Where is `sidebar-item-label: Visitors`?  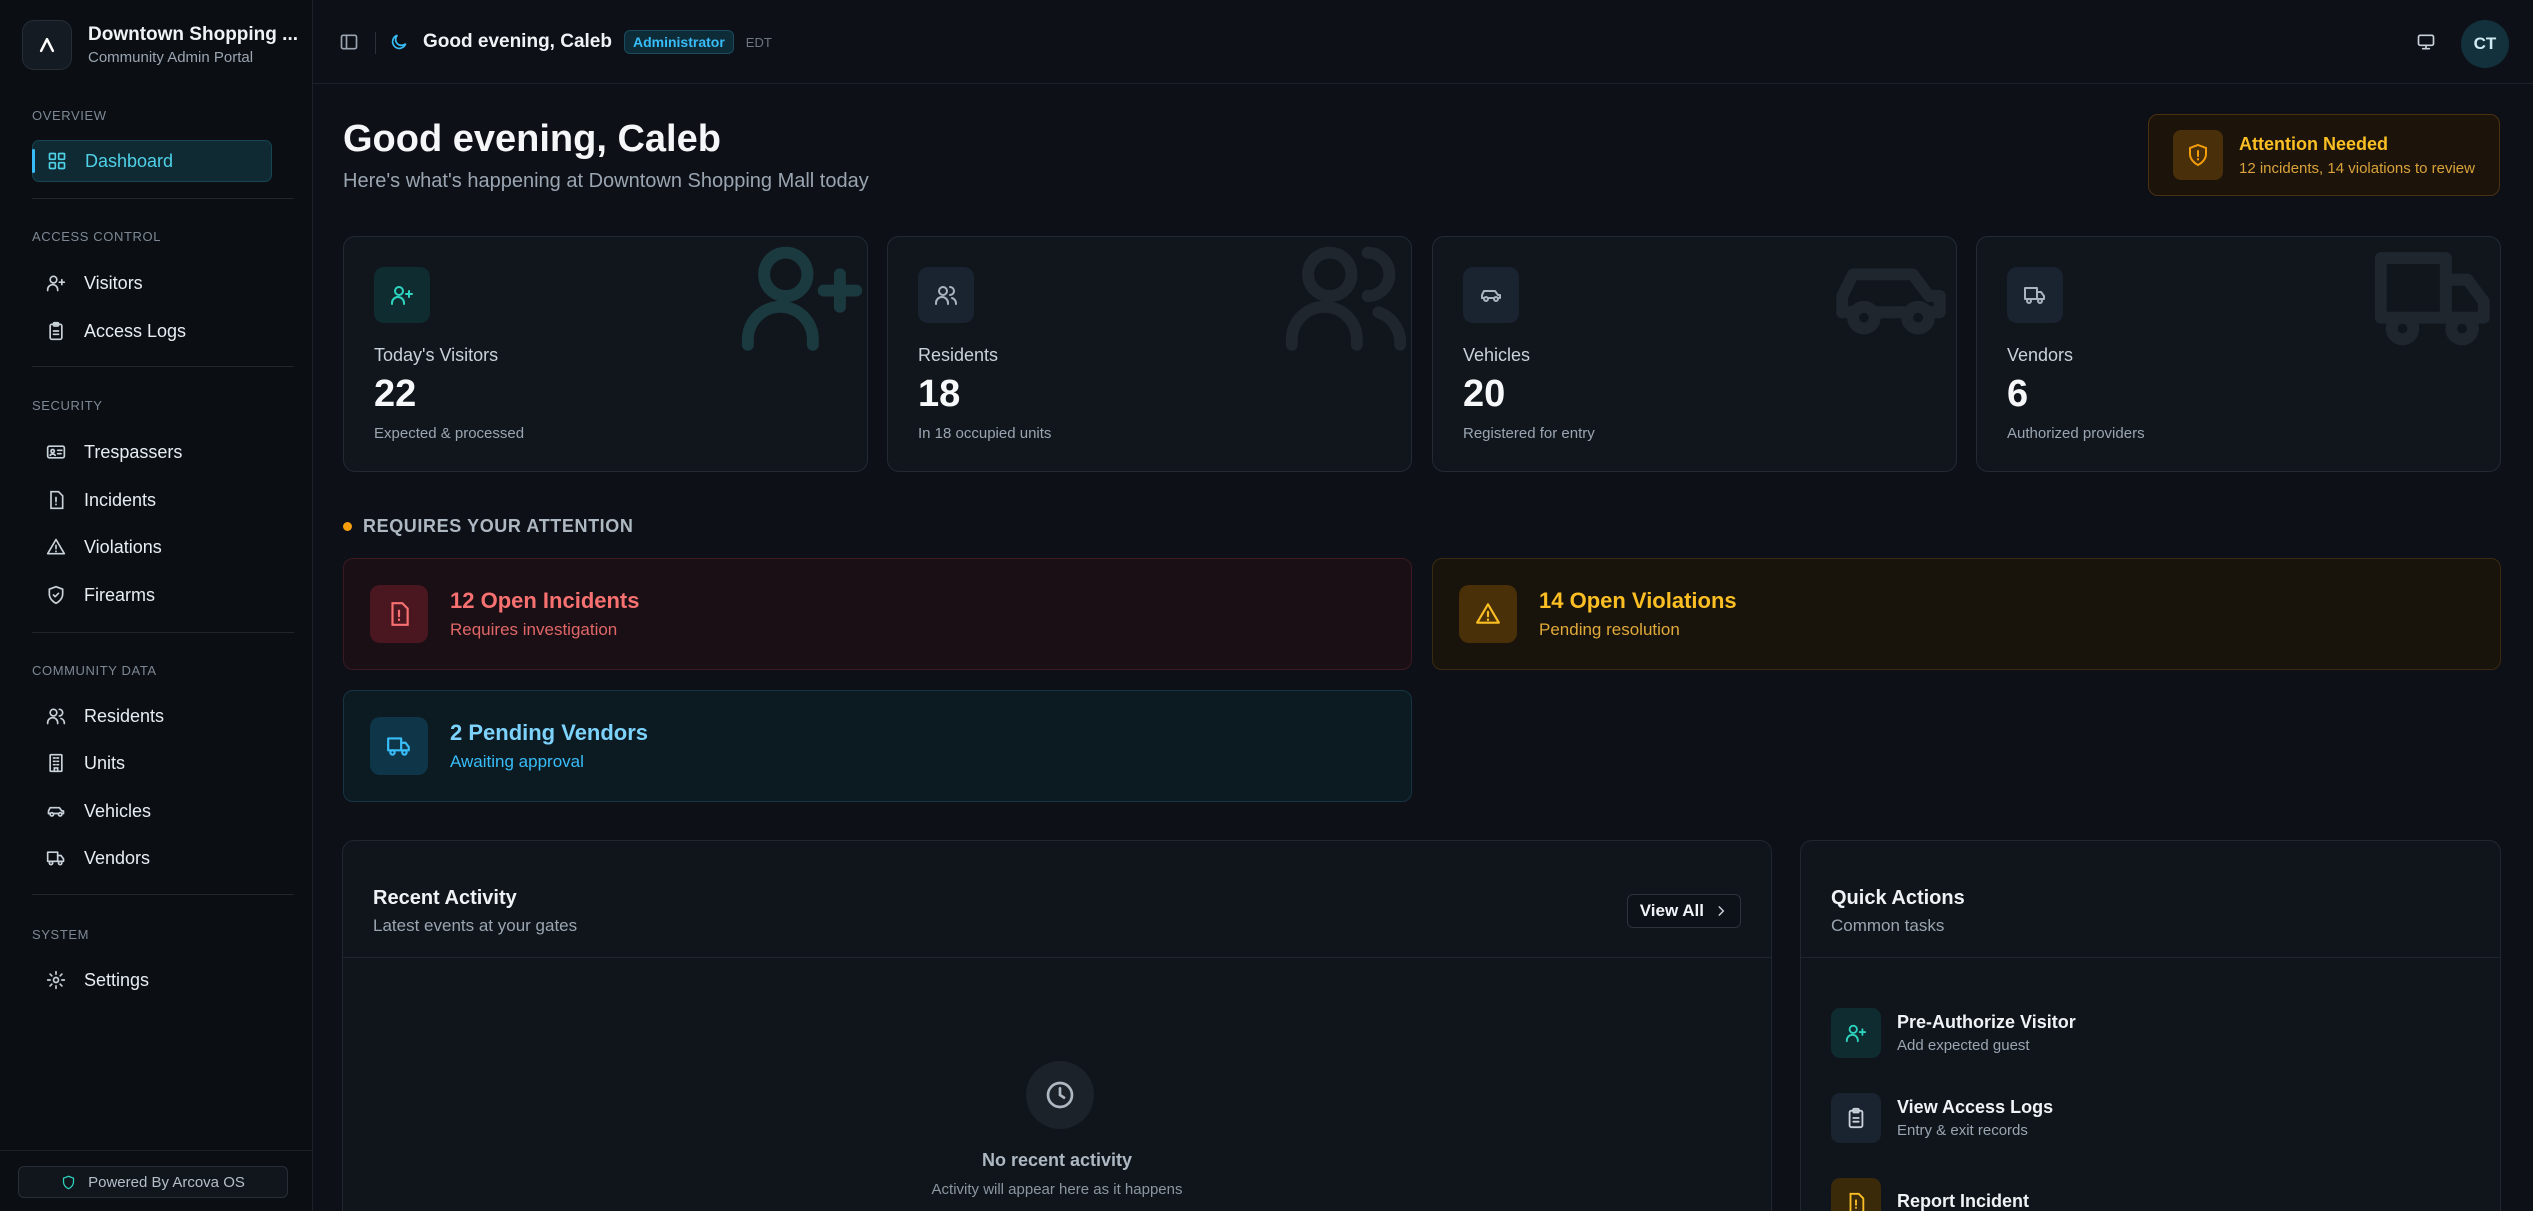
sidebar-item-label: Visitors is located at coordinates (113, 282).